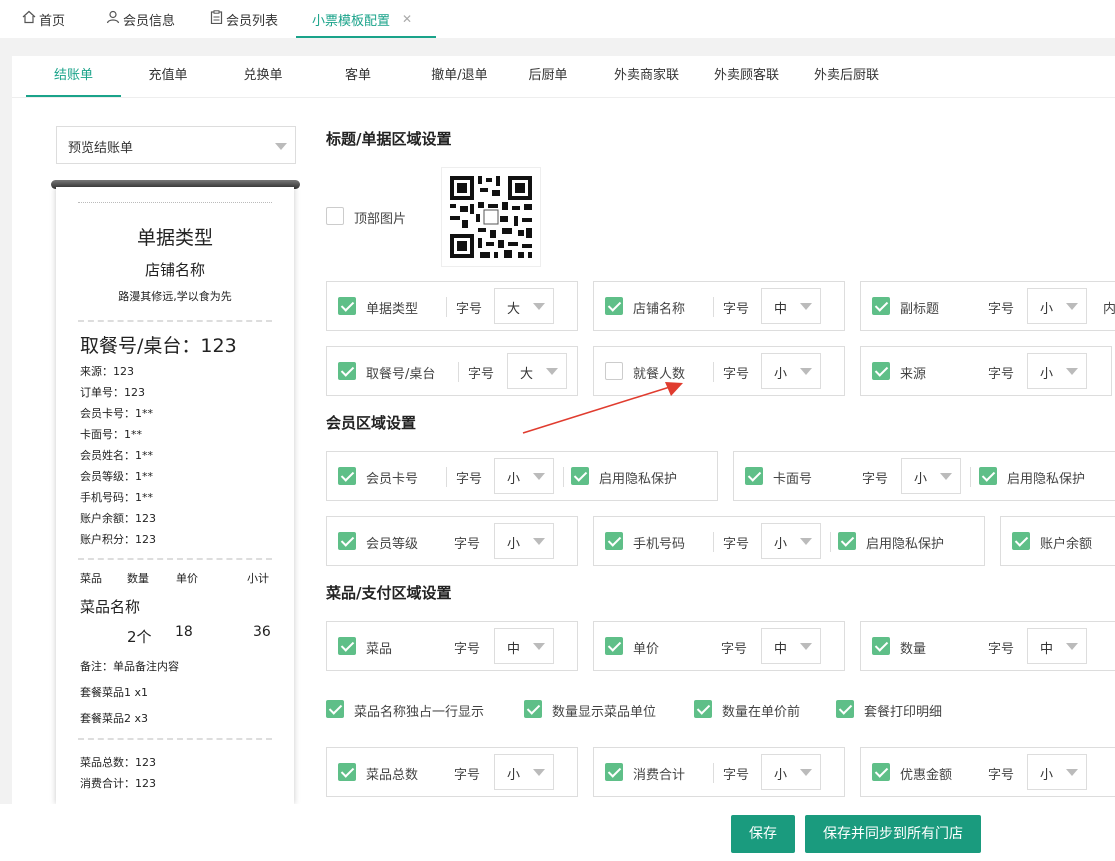 The image size is (1115, 861). Describe the element at coordinates (73, 76) in the screenshot. I see `subtab-checkout: 结账单` at that location.